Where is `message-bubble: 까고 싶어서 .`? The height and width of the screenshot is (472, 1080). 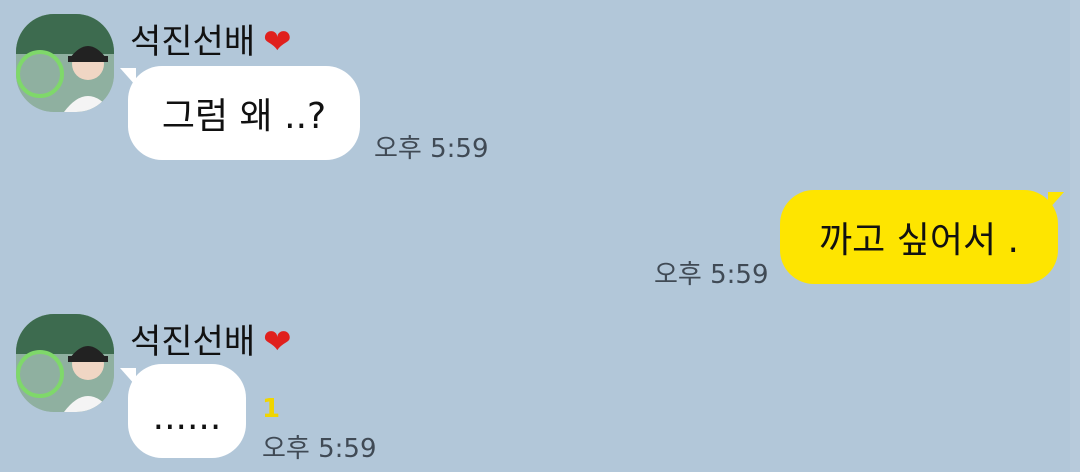
message-bubble: 까고 싶어서 . is located at coordinates (919, 237).